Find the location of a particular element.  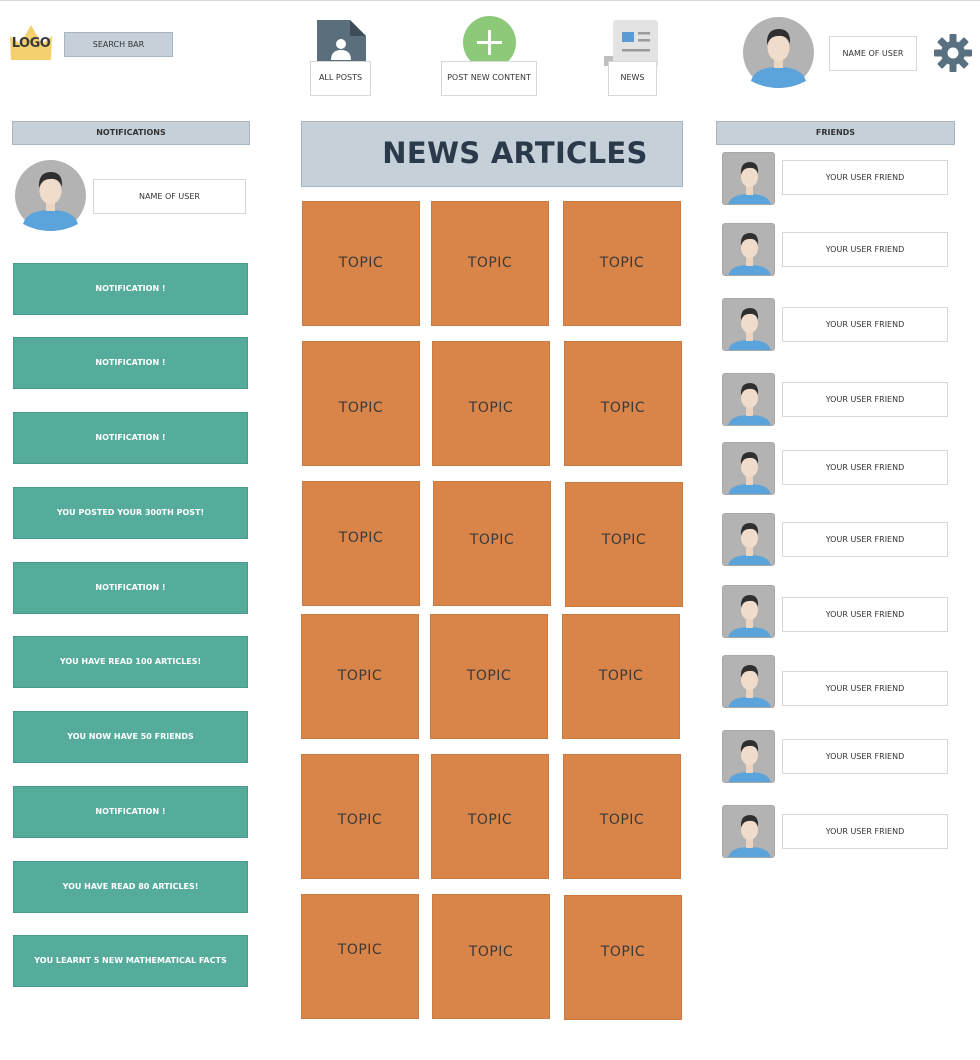

post-new-content-button: POST NEW CONTENT is located at coordinates (489, 78).